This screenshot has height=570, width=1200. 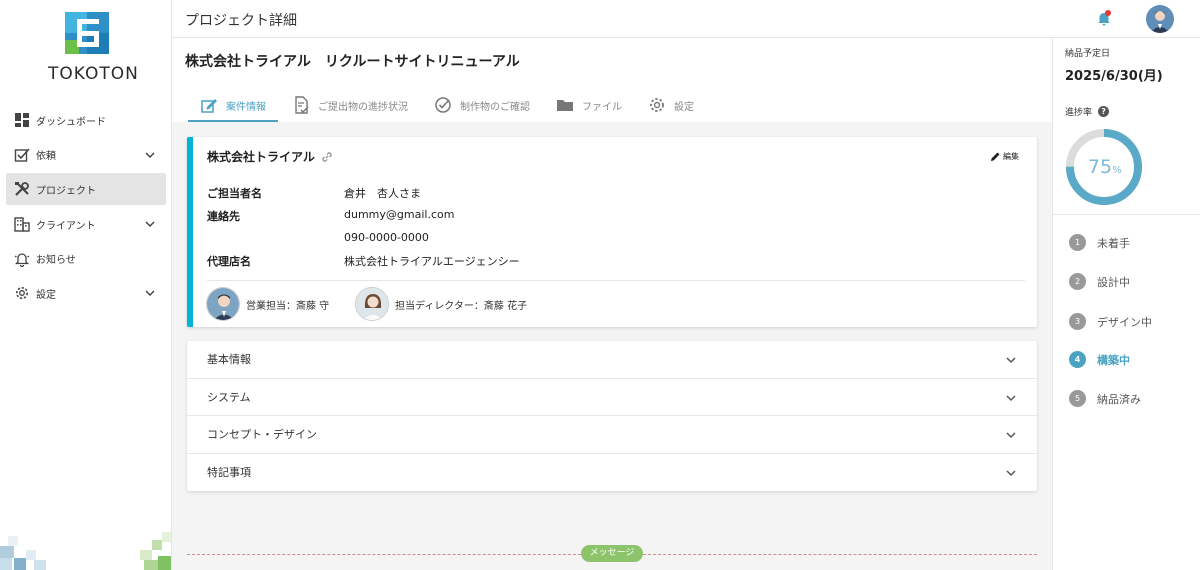 What do you see at coordinates (1113, 282) in the screenshot?
I see `step-label: 設計中` at bounding box center [1113, 282].